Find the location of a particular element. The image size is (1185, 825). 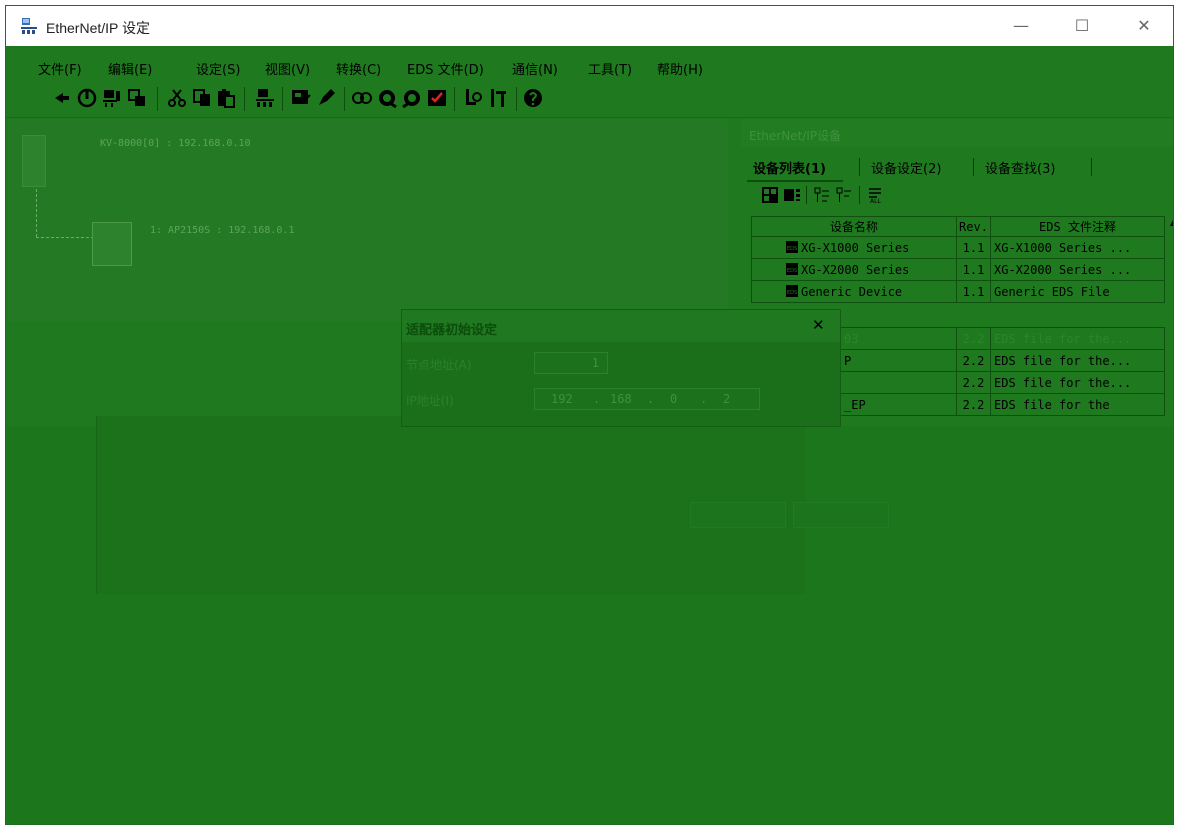

title-bar: EtherNet/IP 设定 — ☐ ✕ is located at coordinates (589, 26).